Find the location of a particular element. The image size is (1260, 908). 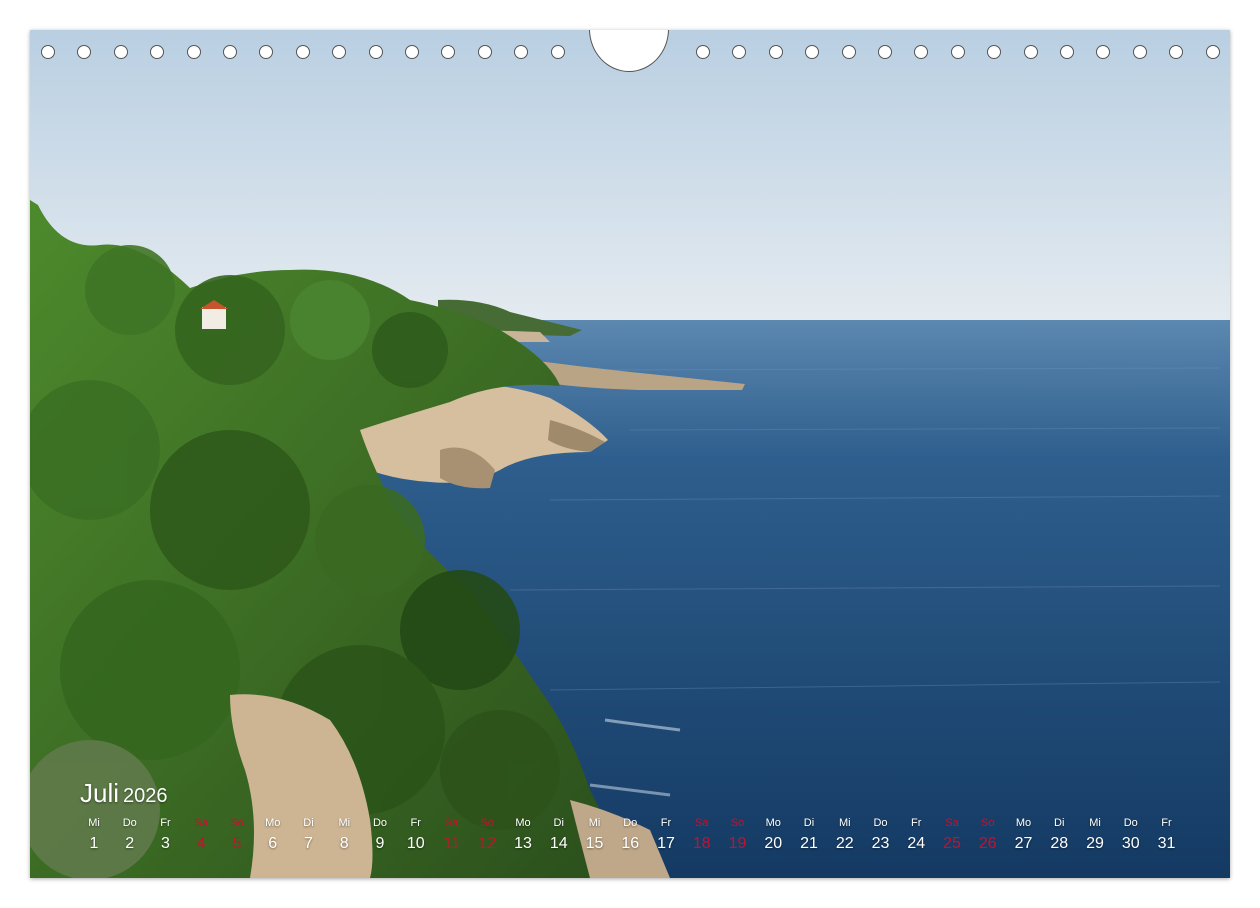

day-cell: Mo 27 is located at coordinates (1024, 835).